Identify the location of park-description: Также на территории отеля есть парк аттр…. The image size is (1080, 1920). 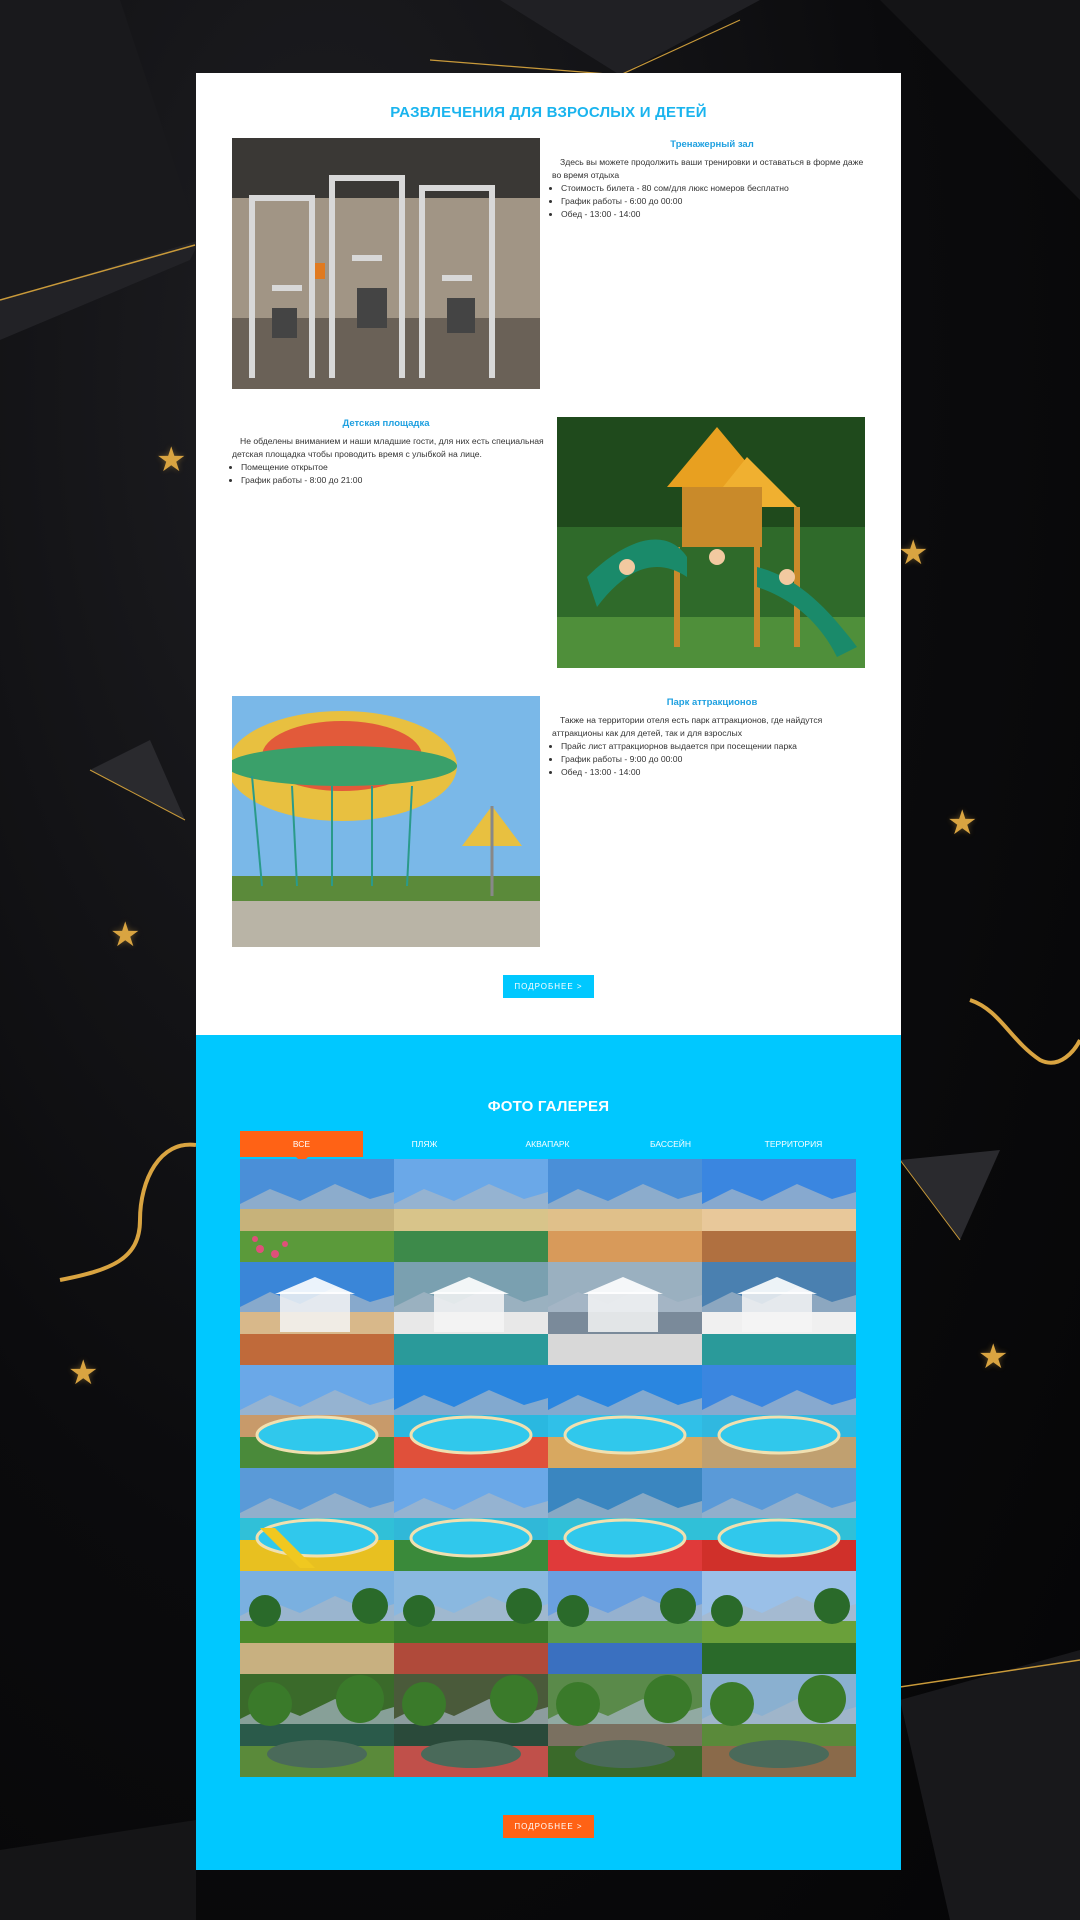
(712, 746).